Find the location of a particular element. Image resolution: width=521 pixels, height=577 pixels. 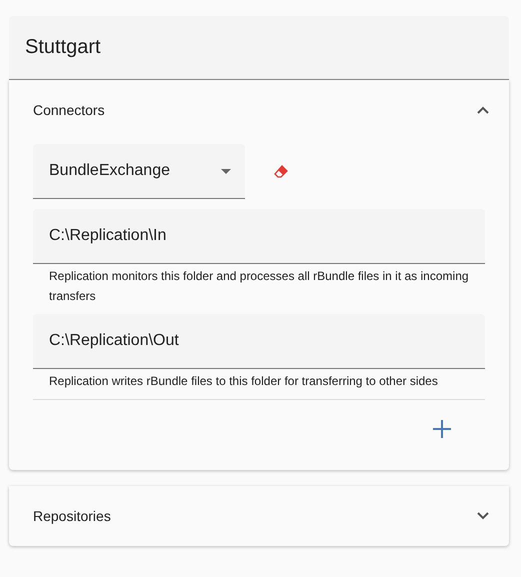

chevron-up-icon is located at coordinates (483, 110).